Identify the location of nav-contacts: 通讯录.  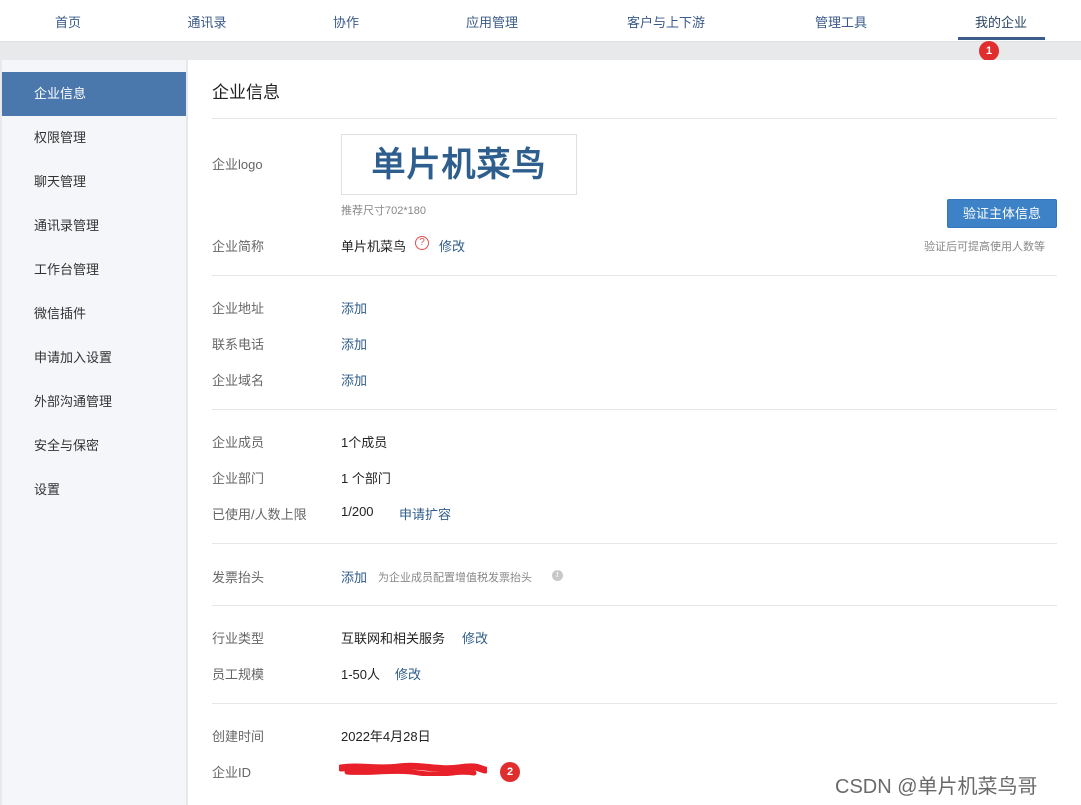
(206, 21).